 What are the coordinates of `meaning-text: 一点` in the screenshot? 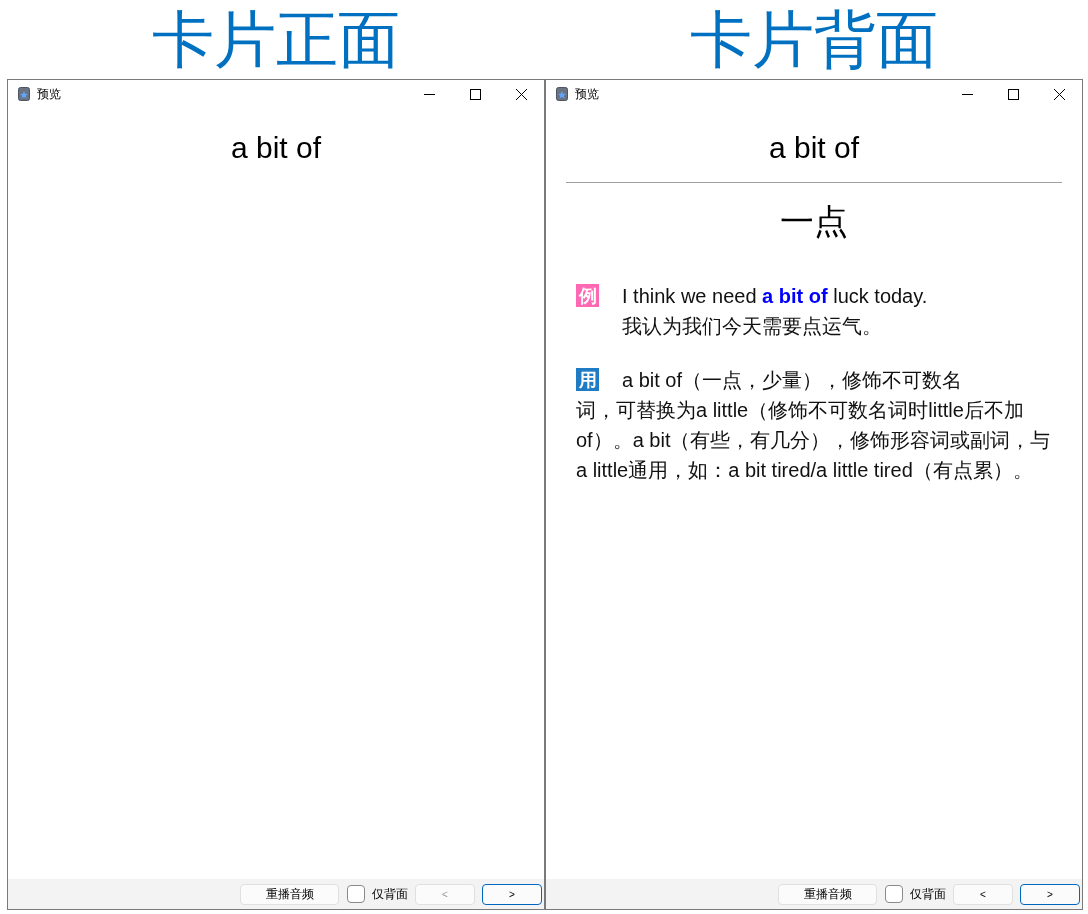 It's located at (814, 221).